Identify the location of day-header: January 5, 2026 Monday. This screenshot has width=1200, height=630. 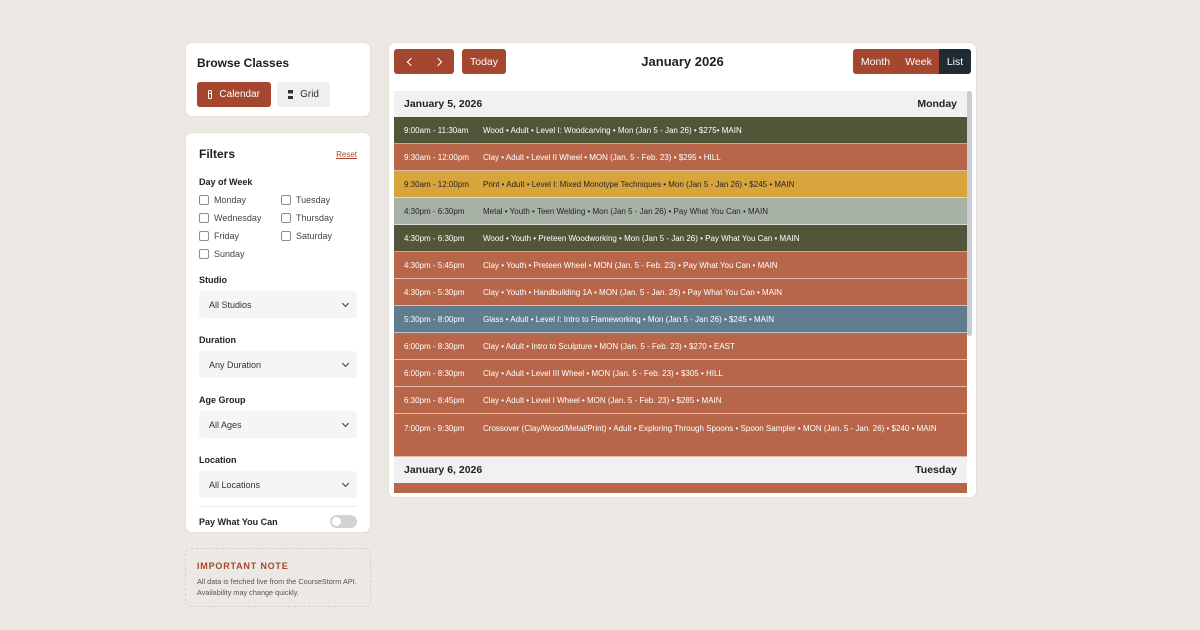
(680, 104).